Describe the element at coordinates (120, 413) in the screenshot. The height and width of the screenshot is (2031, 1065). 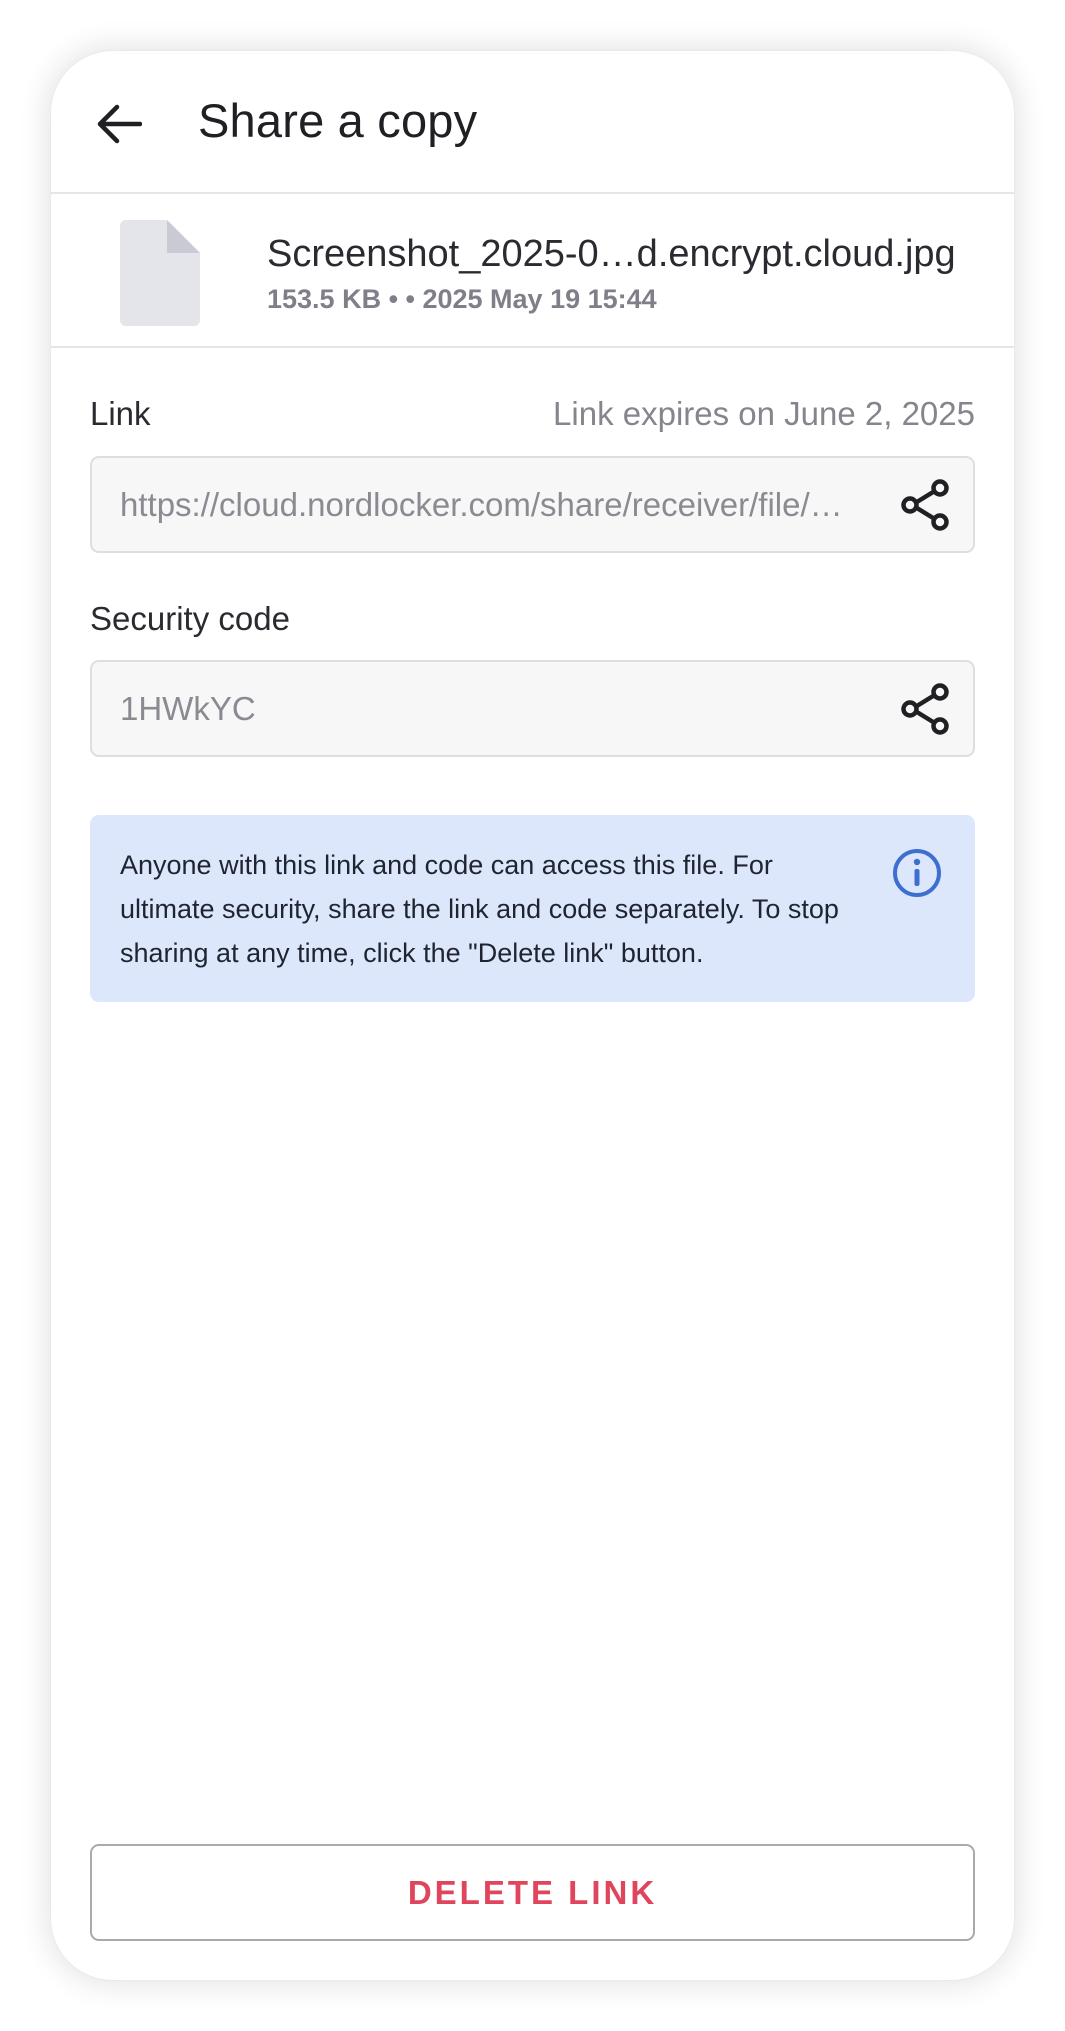
I see `link-label: Link` at that location.